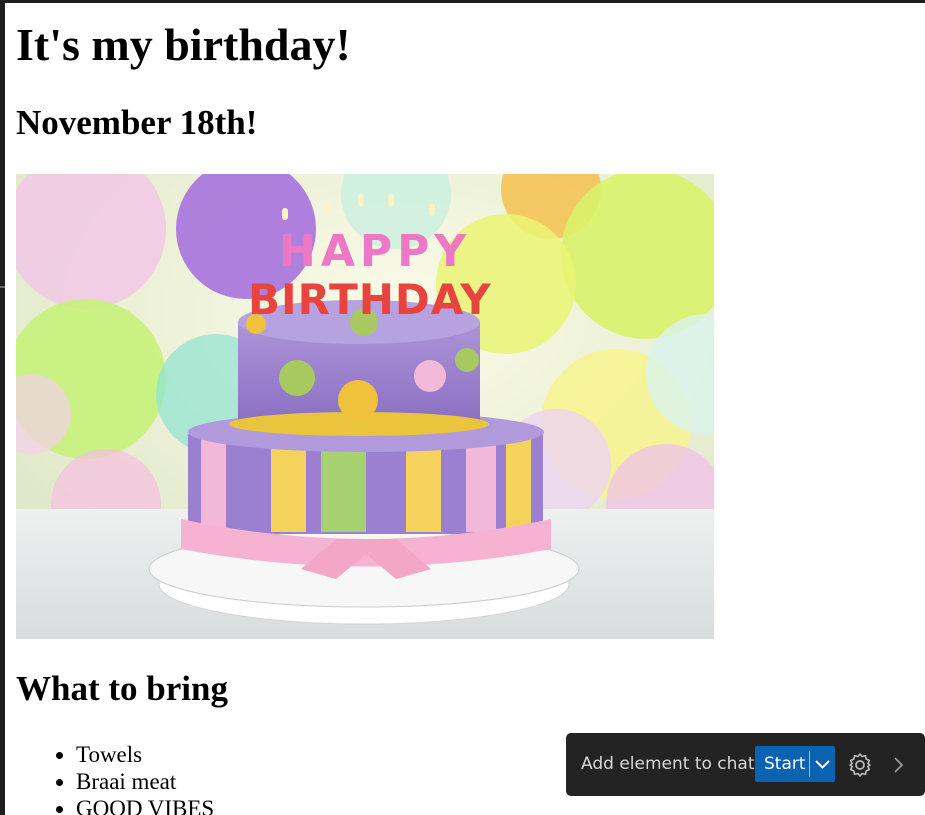 The height and width of the screenshot is (815, 925). What do you see at coordinates (137, 122) in the screenshot?
I see `date-heading: November 18th!` at bounding box center [137, 122].